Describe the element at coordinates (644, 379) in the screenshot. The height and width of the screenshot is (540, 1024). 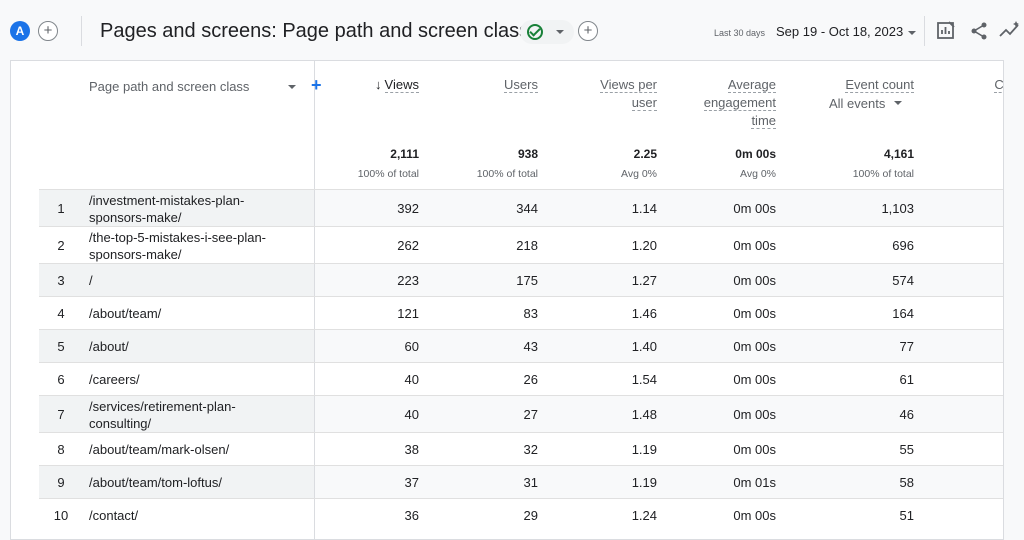
I see `cell-views-per-user: 1.54` at that location.